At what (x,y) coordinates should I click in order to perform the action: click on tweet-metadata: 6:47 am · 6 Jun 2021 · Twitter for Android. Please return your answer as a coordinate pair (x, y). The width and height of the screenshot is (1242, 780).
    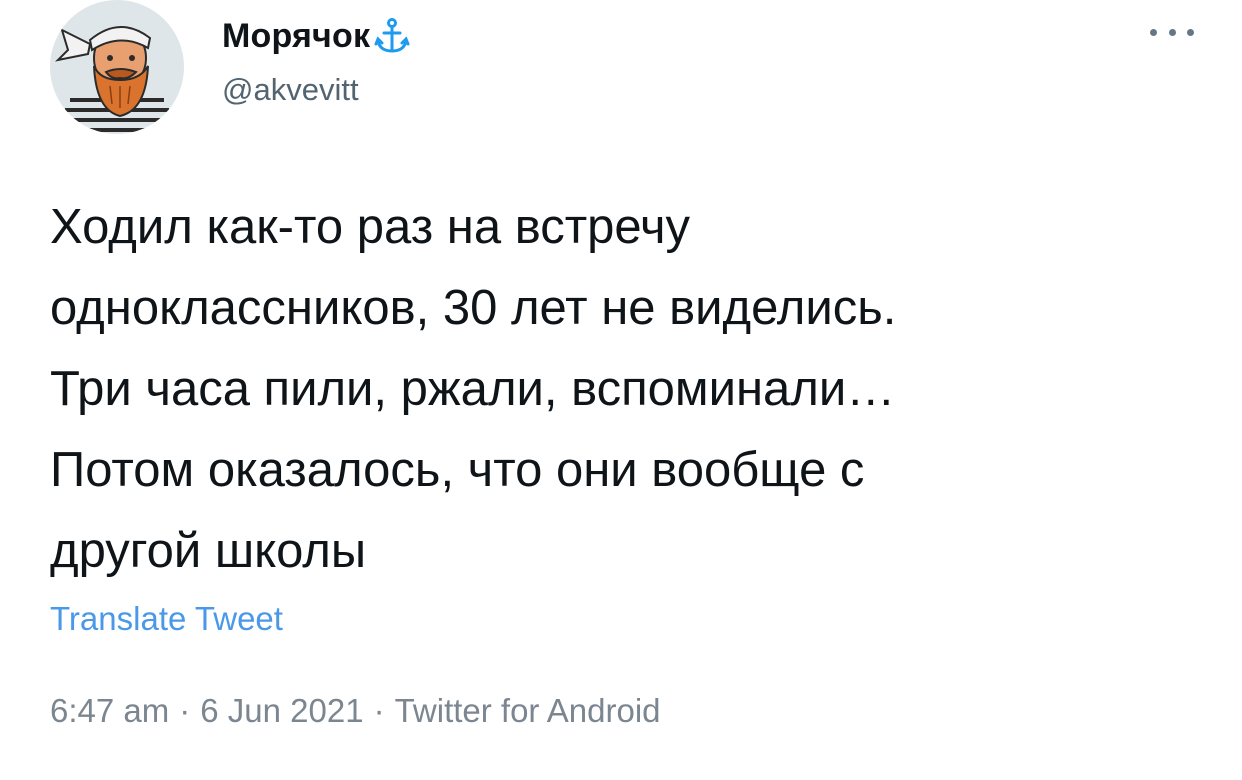
    Looking at the image, I should click on (355, 711).